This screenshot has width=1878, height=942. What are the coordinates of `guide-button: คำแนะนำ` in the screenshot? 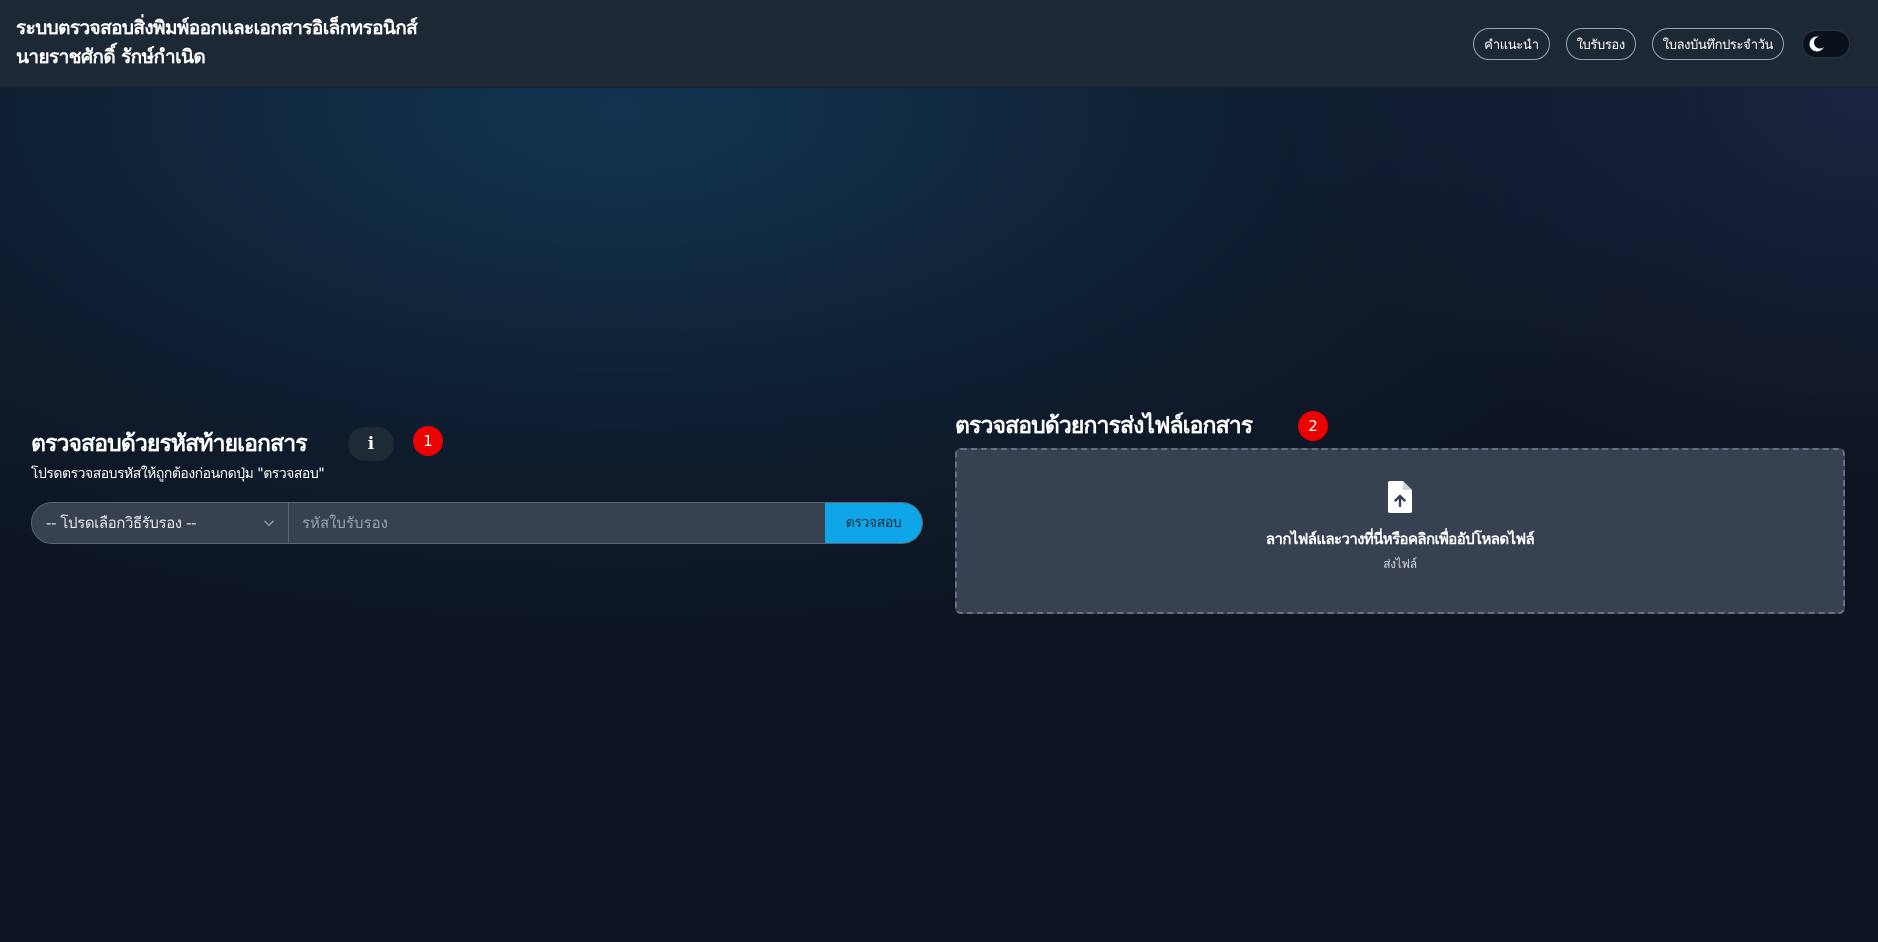 It's located at (1511, 44).